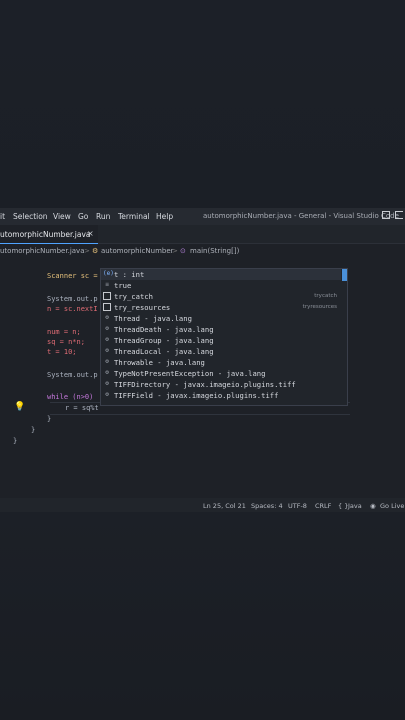 This screenshot has width=405, height=720. I want to click on breadcrumb-file: utomorphicNumber.java, so click(42, 251).